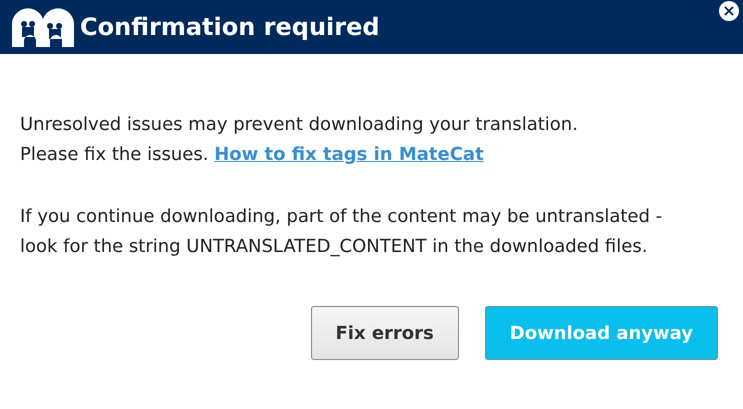 The width and height of the screenshot is (743, 409). I want to click on dialog-button: Fix errors, so click(384, 333).